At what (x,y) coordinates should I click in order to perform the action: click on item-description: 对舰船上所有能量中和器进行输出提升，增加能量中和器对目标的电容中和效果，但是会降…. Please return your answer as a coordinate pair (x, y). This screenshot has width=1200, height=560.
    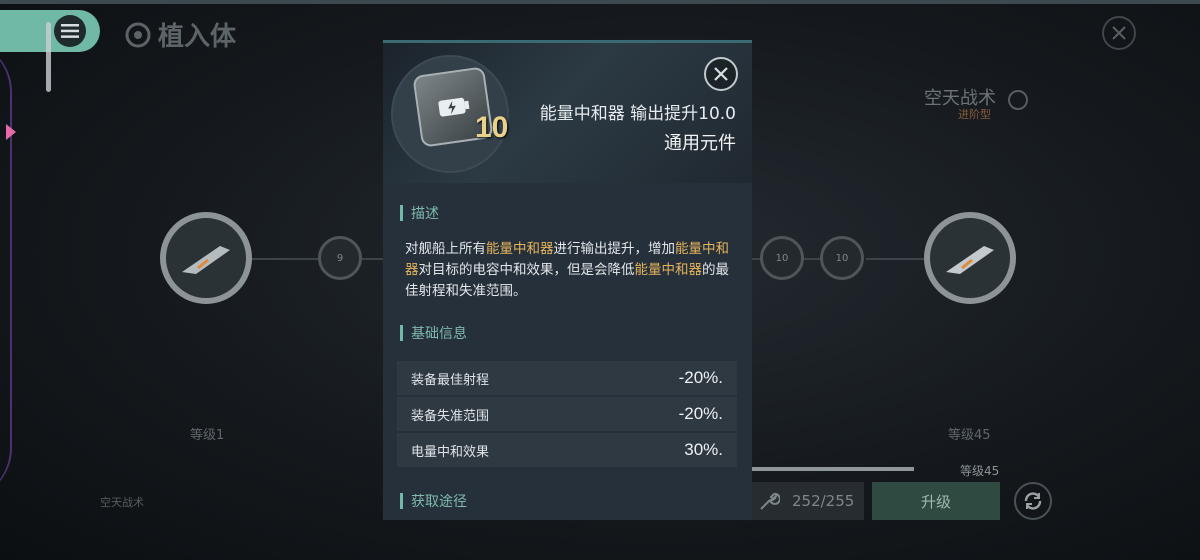
    Looking at the image, I should click on (570, 270).